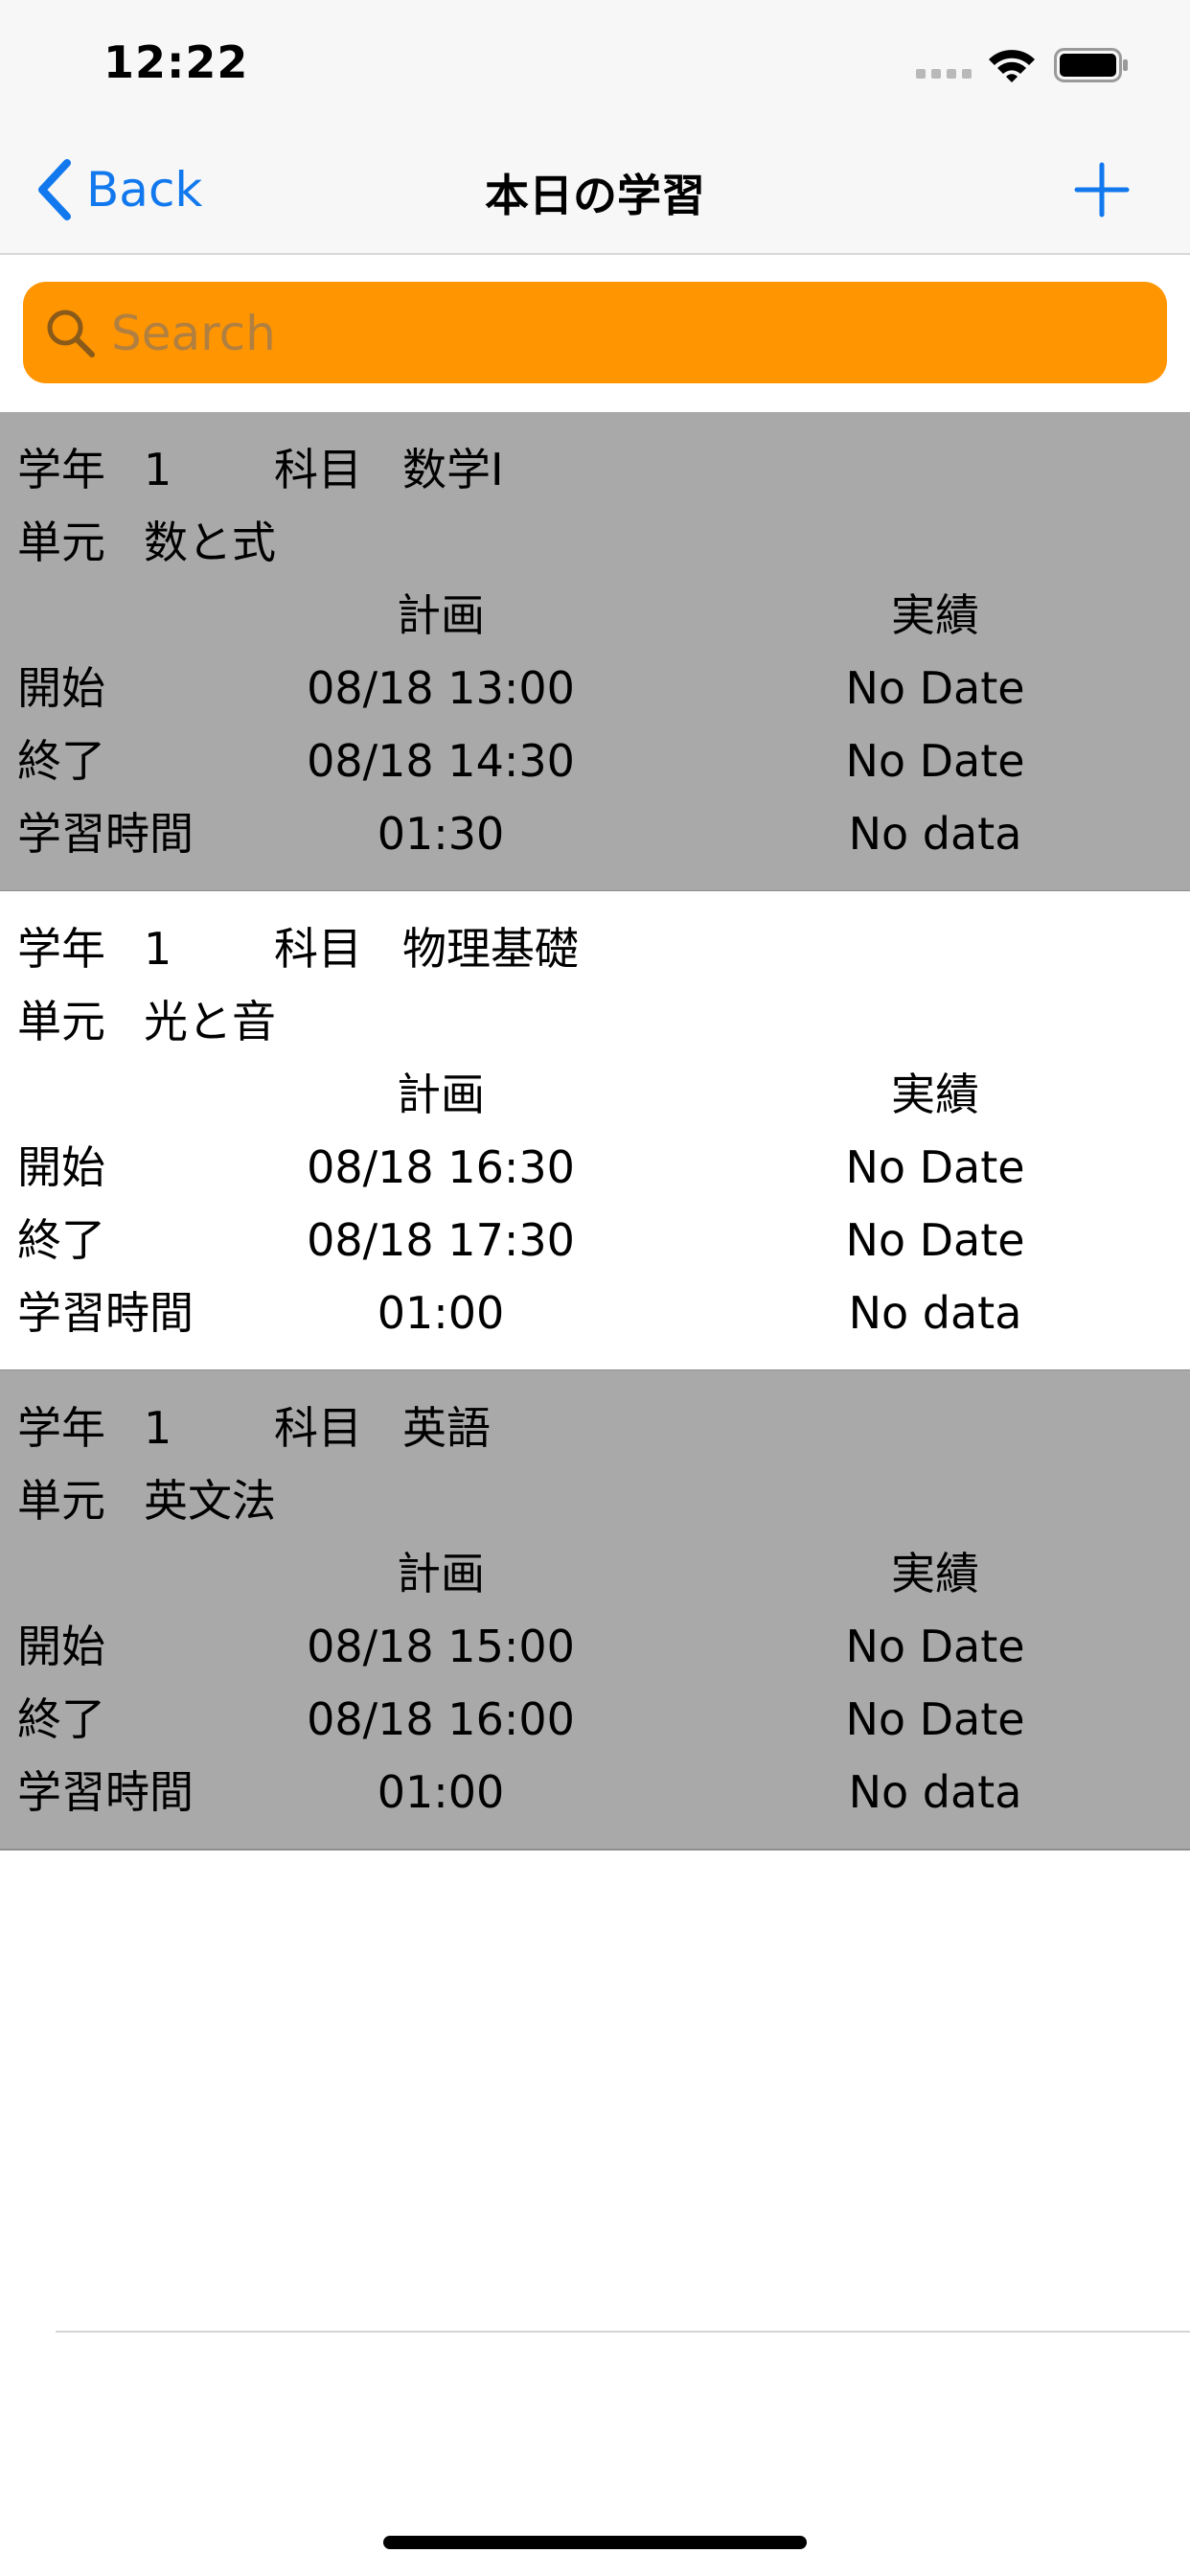 This screenshot has height=2576, width=1190. Describe the element at coordinates (491, 949) in the screenshot. I see `subject-value: 物理基礎` at that location.